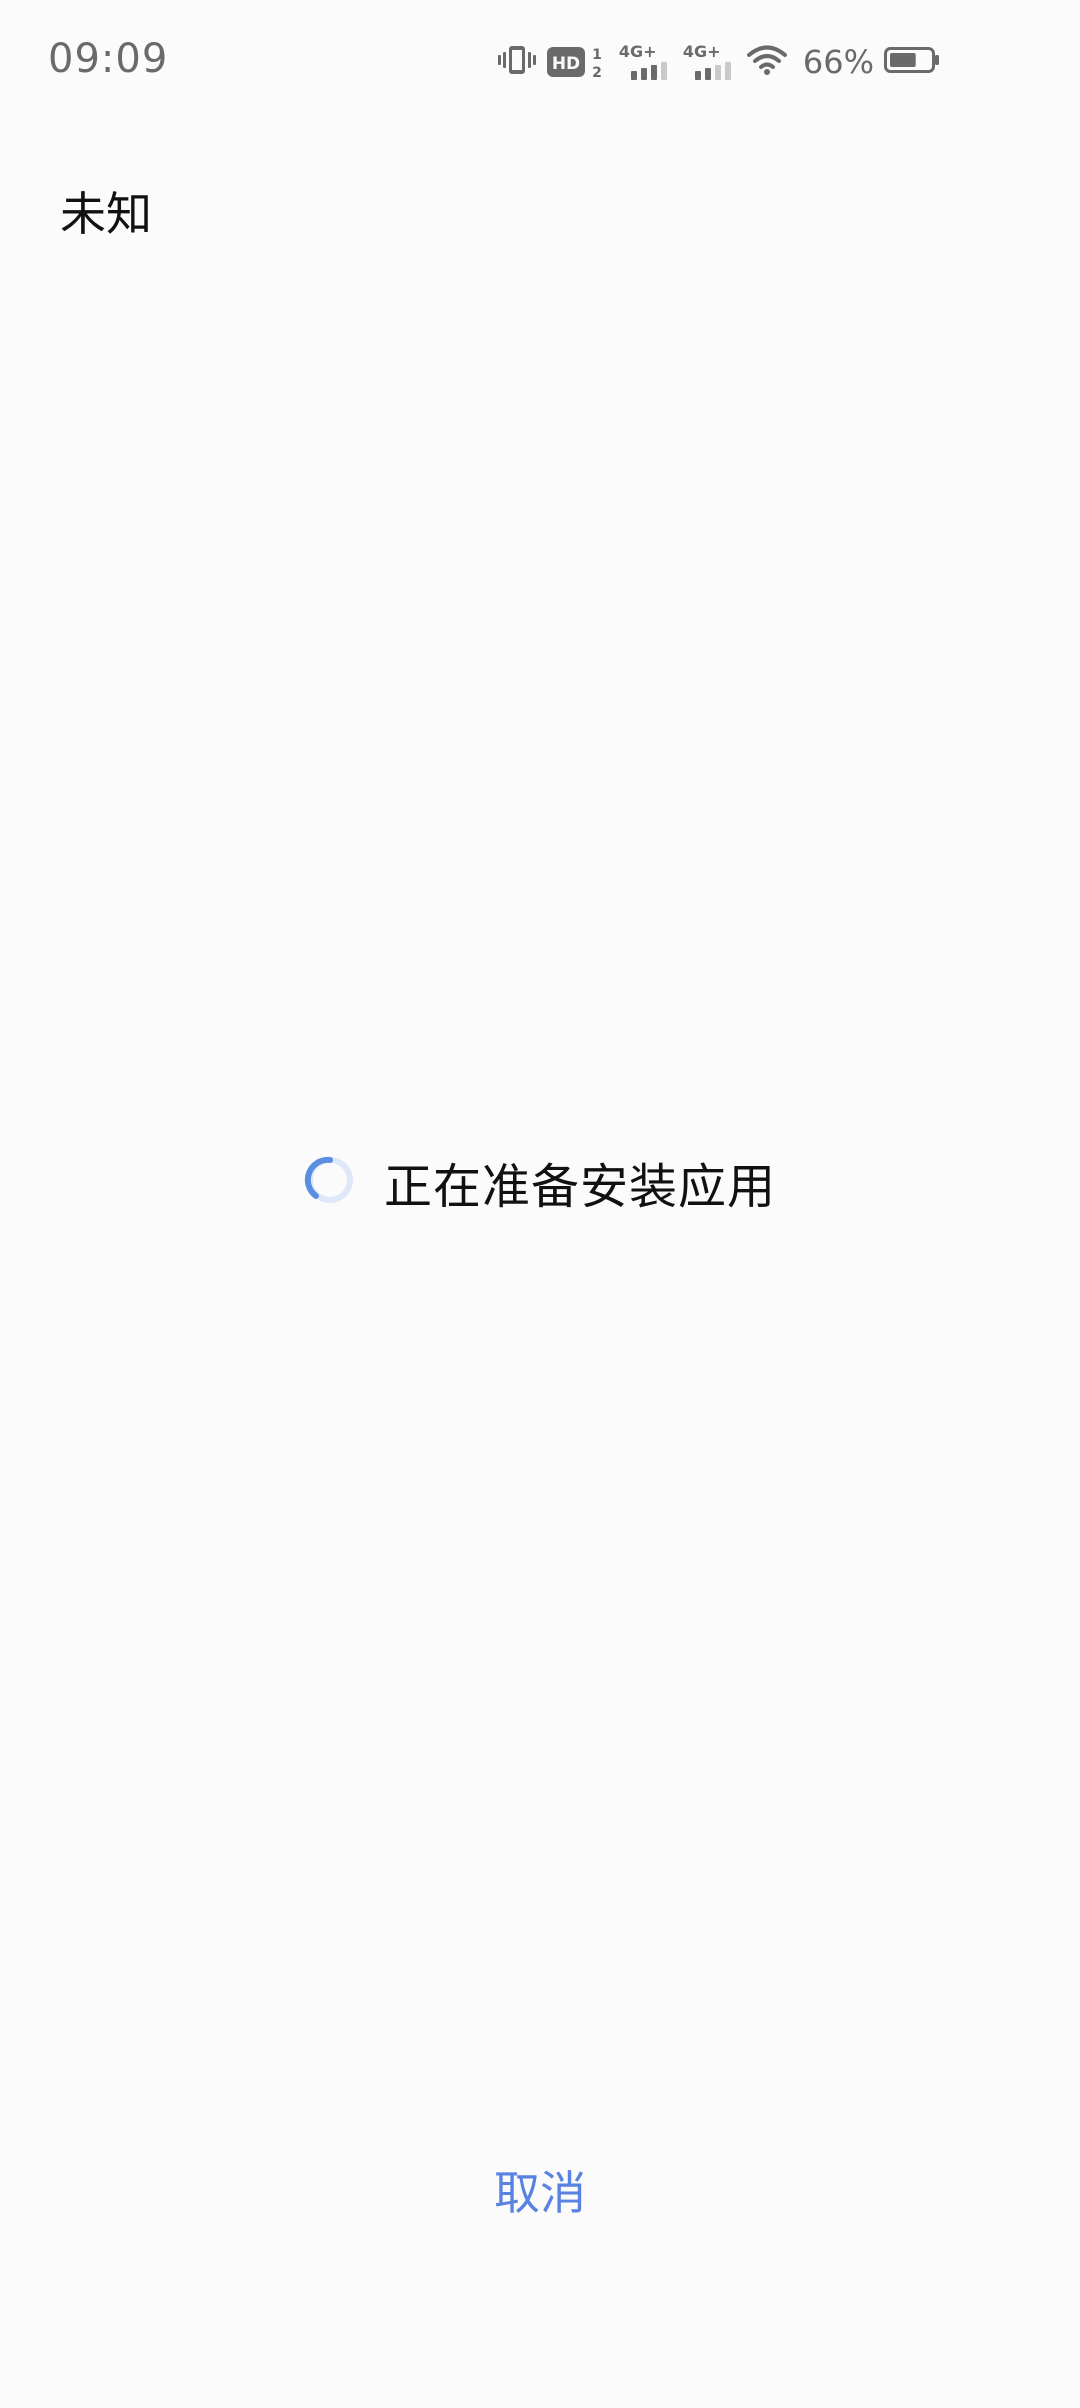  Describe the element at coordinates (597, 72) in the screenshot. I see `hd-sim-bottom: 2` at that location.